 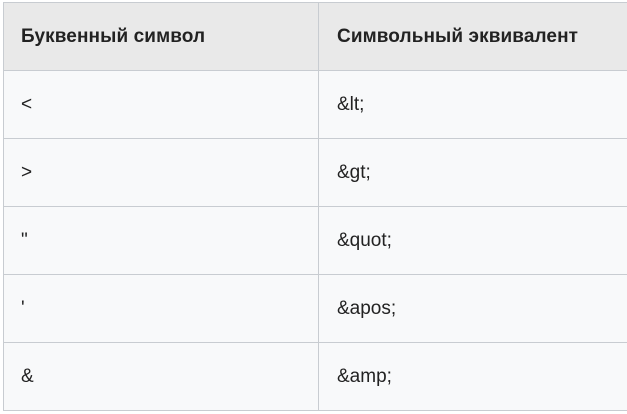 I want to click on cell-symbol: &, so click(x=161, y=377).